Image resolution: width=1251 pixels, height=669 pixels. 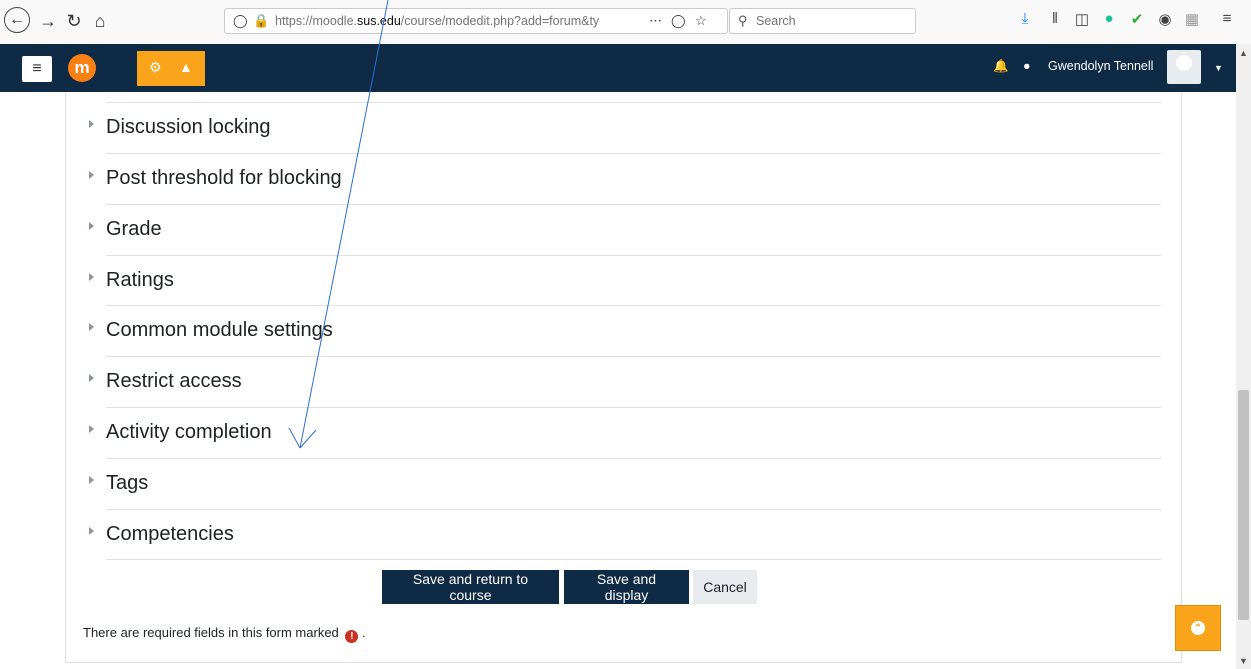 I want to click on back-arrow-icon: ←, so click(x=17, y=20).